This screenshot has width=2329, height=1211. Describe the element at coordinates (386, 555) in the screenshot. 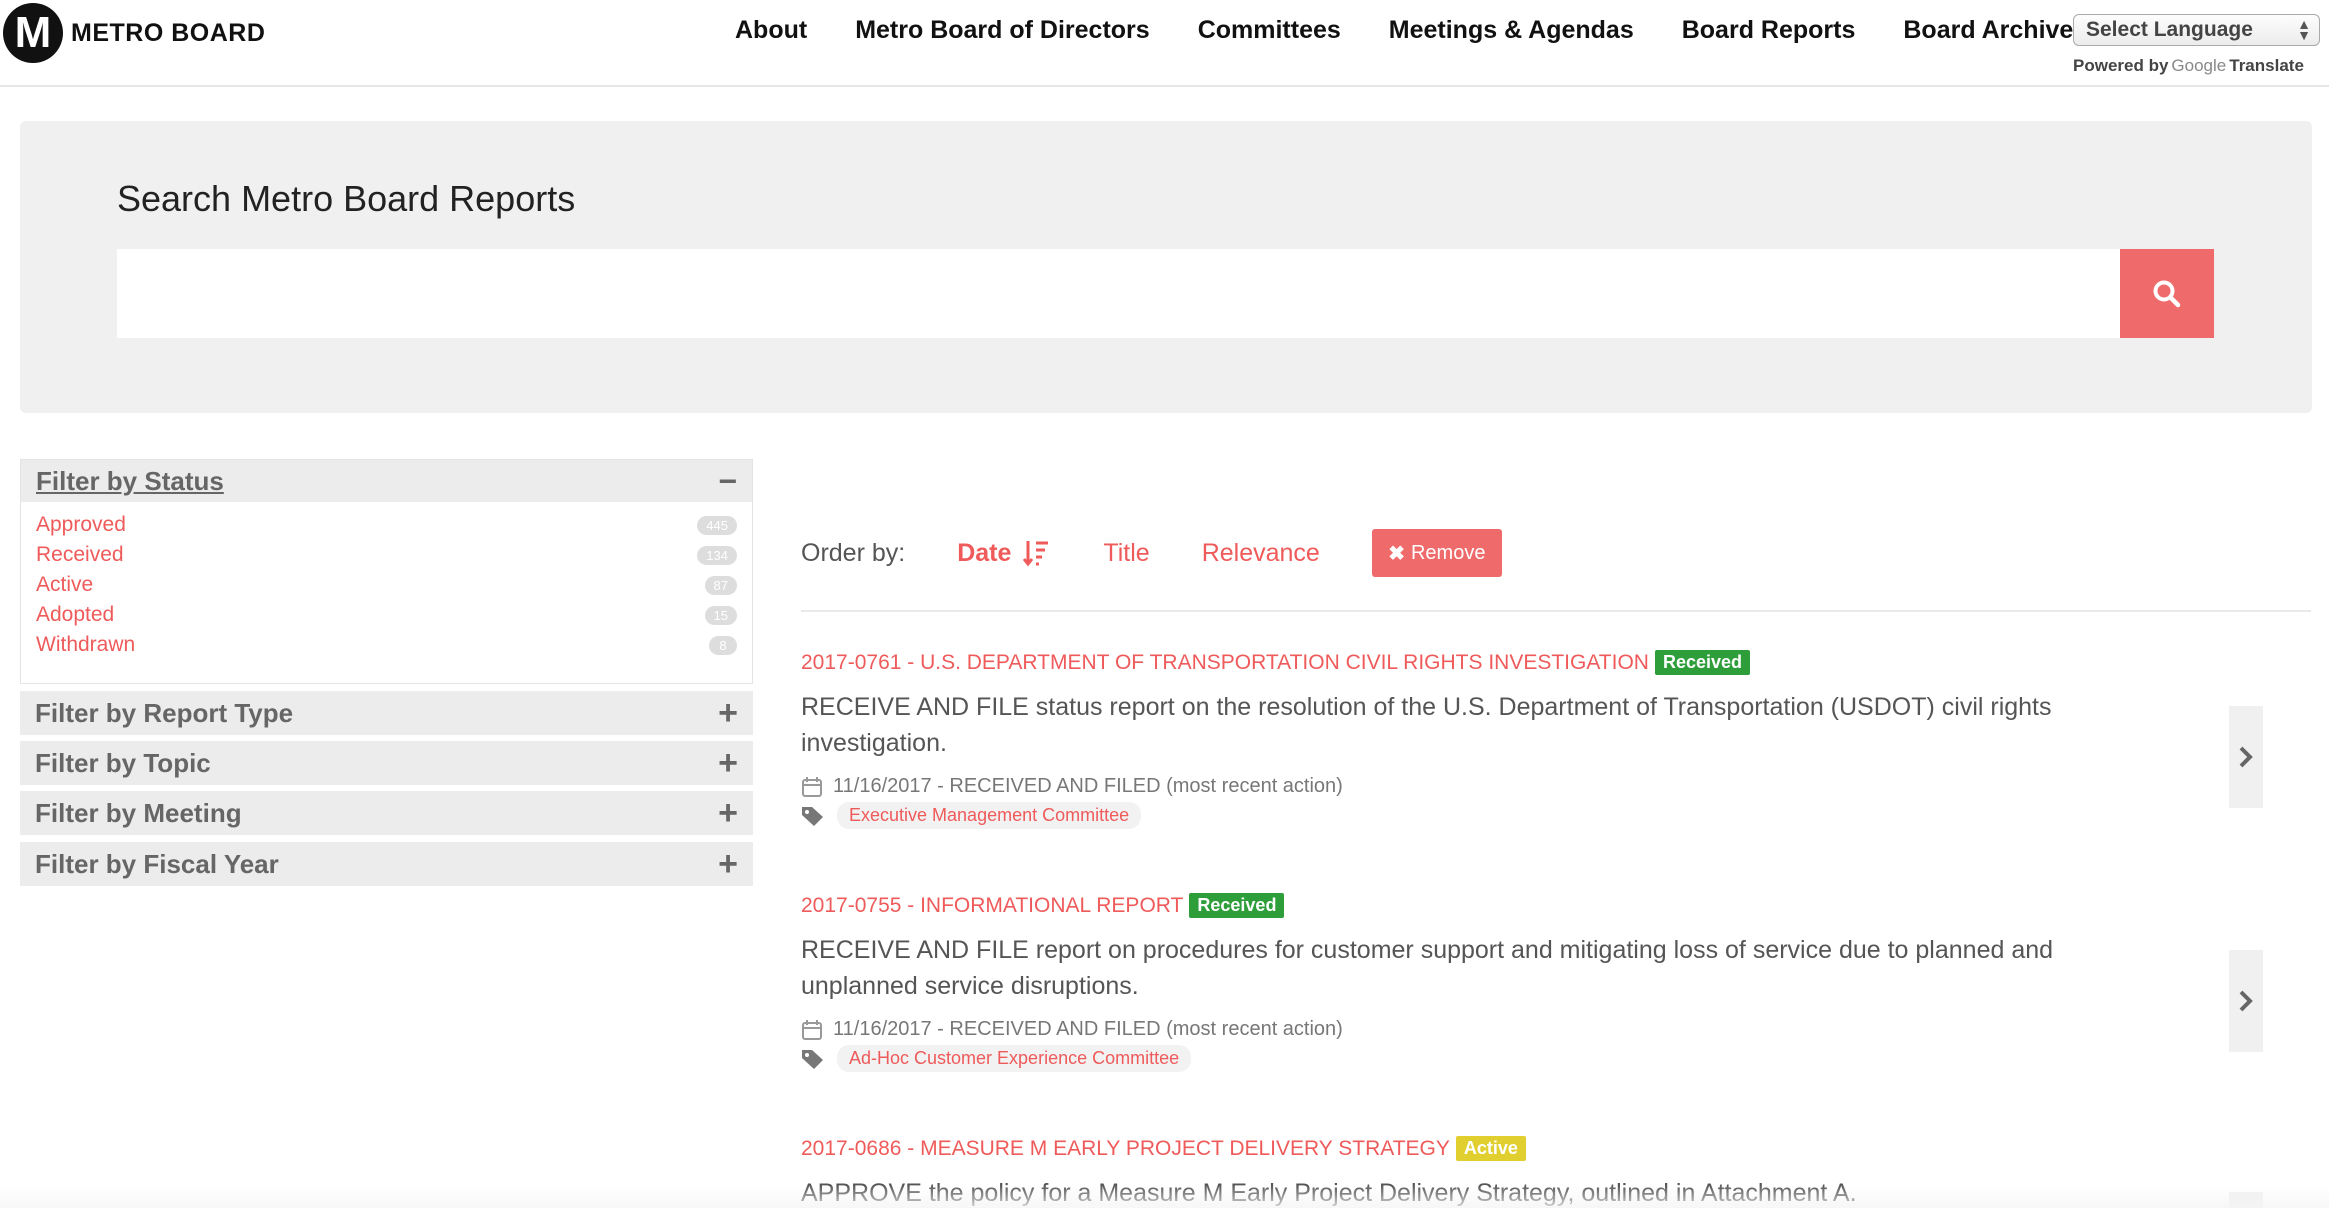

I see `status-received: Received 134` at that location.